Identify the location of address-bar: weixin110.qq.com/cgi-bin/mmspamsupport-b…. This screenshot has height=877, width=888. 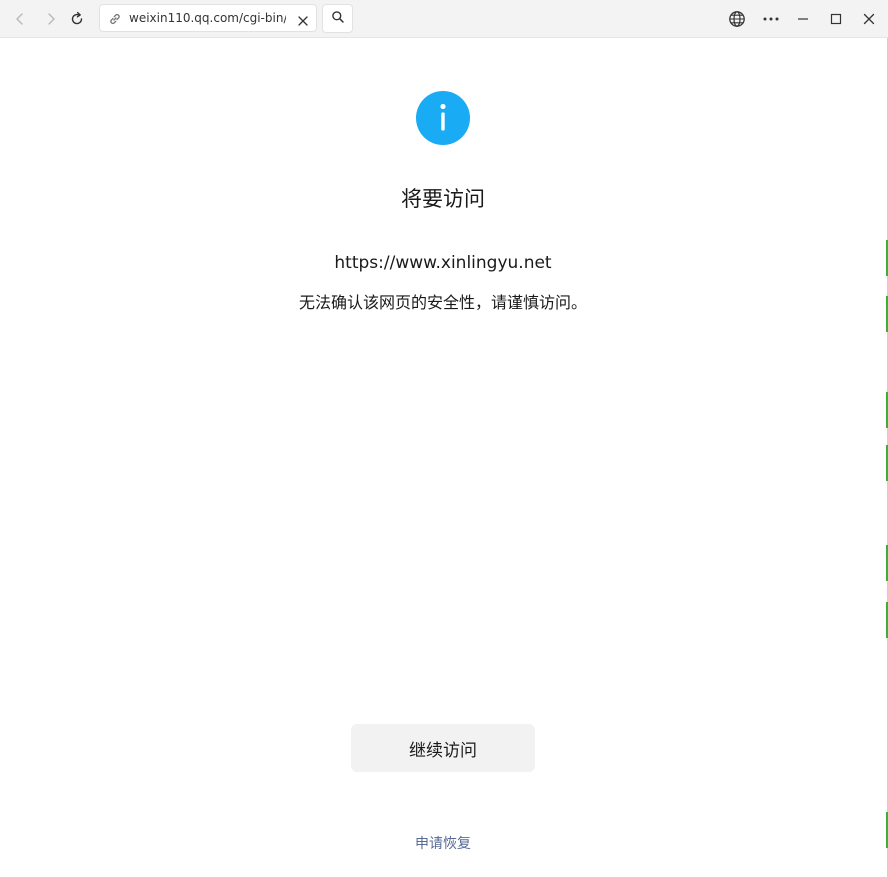
(208, 18).